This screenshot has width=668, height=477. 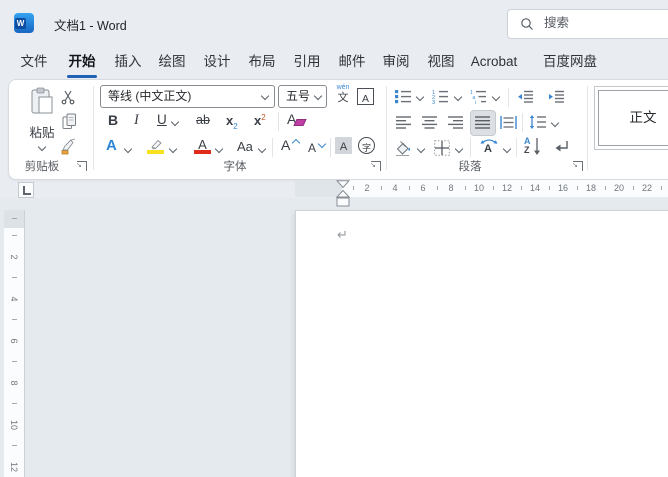 I want to click on paste-label: 粘贴, so click(x=42, y=133).